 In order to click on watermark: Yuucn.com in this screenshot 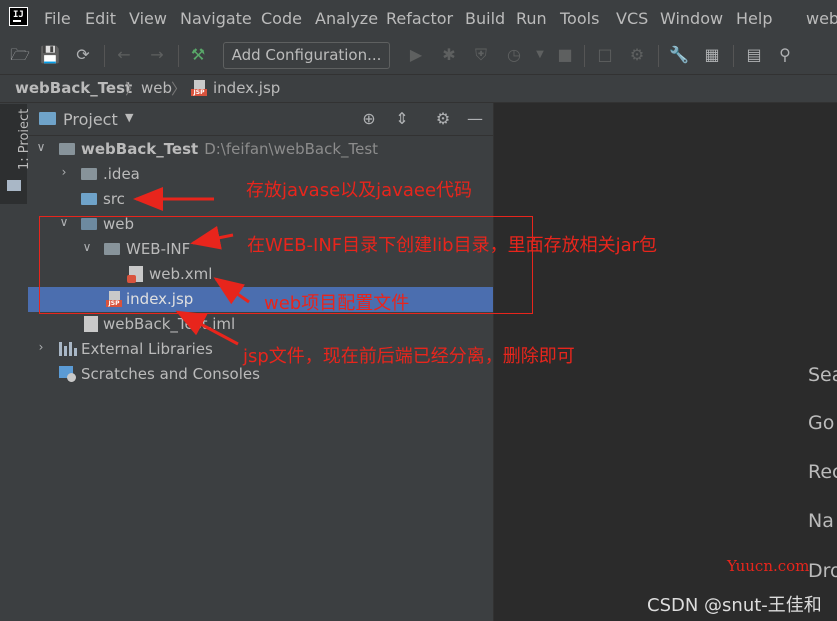, I will do `click(768, 566)`.